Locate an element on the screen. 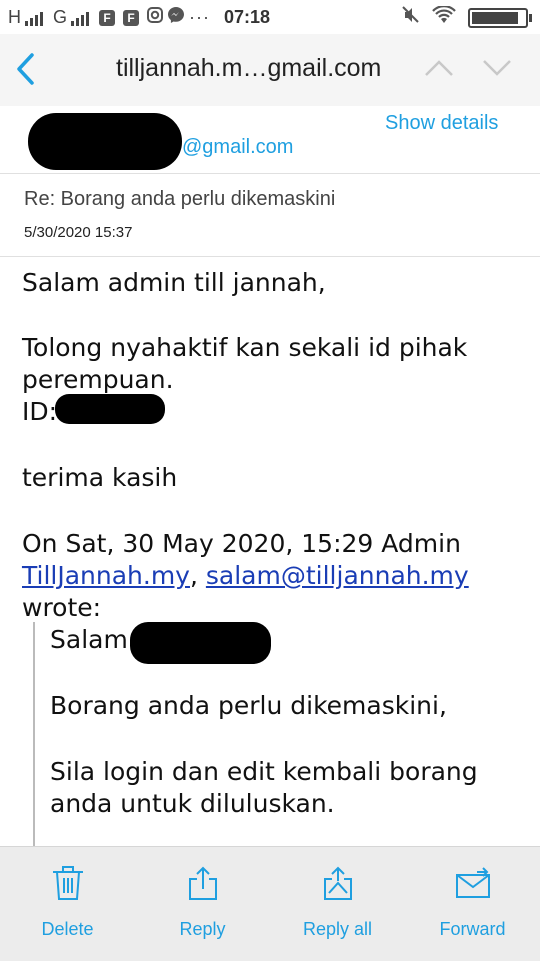 This screenshot has height=961, width=540. facebook-icon-2: F is located at coordinates (131, 17).